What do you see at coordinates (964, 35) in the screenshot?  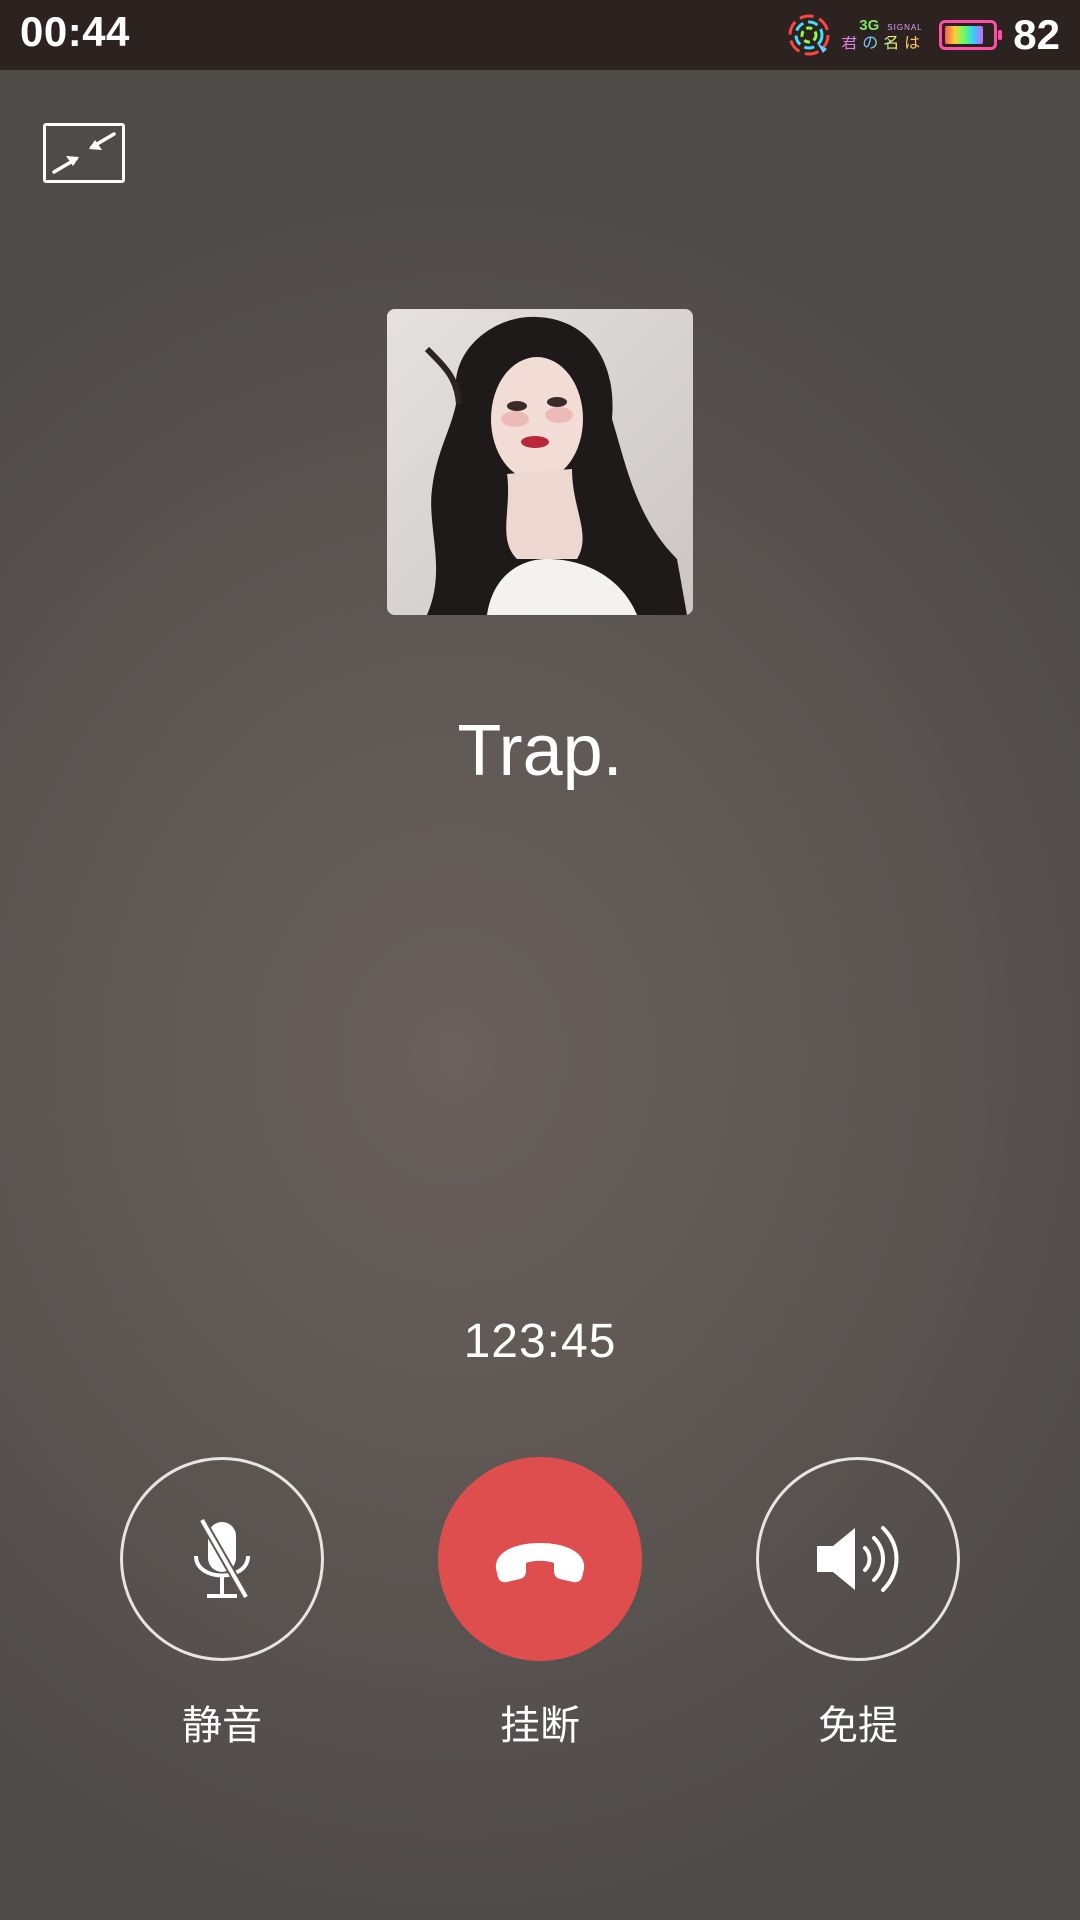 I see `battery-level-fill` at bounding box center [964, 35].